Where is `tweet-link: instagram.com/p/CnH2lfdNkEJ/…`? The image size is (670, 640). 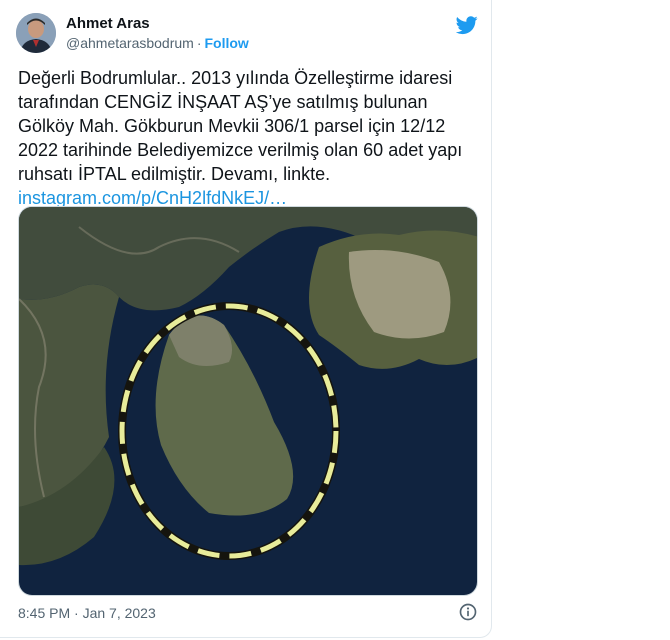 tweet-link: instagram.com/p/CnH2lfdNkEJ/… is located at coordinates (152, 198).